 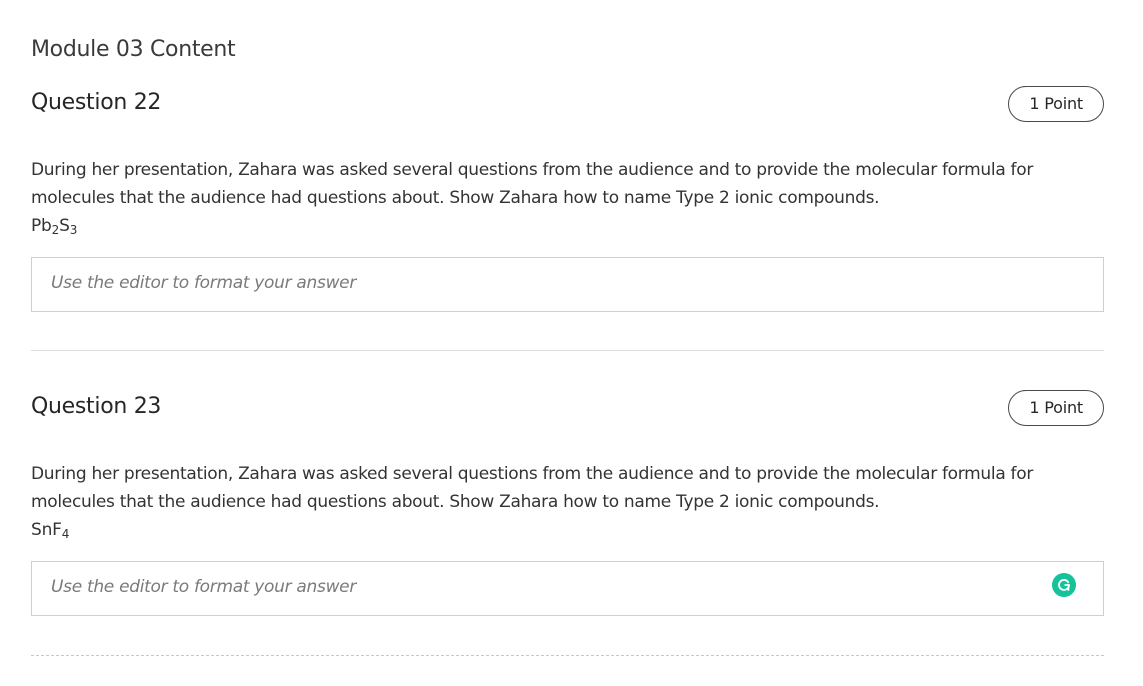 I want to click on module-title: Module 03 Content, so click(x=133, y=49).